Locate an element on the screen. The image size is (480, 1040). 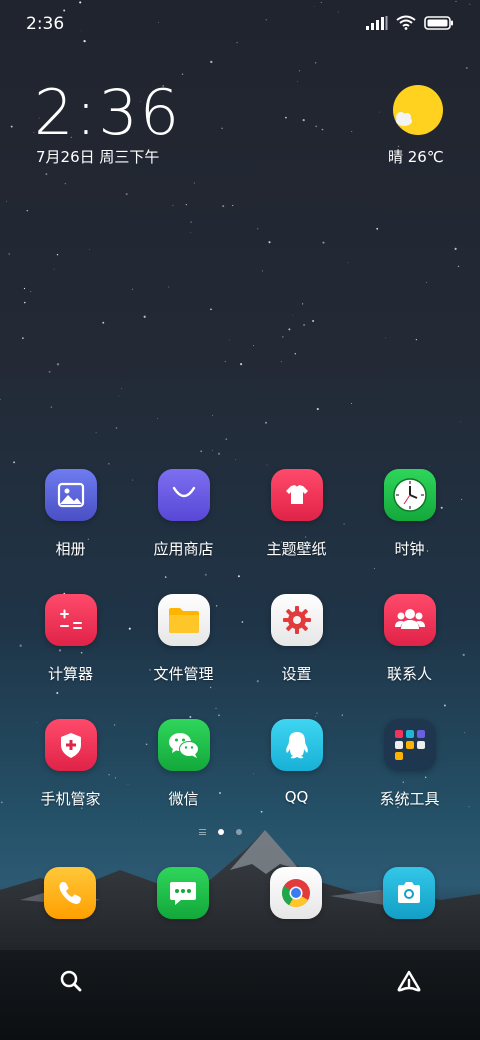
wifi-icon is located at coordinates (406, 22).